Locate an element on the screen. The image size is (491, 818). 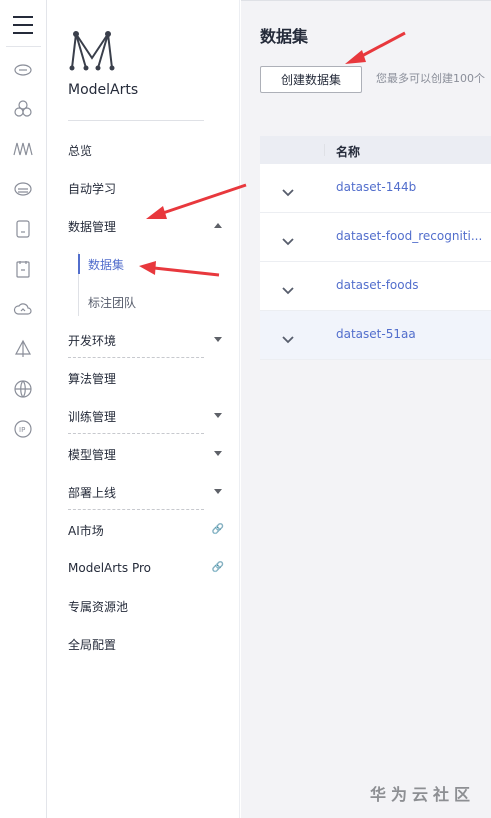
nav-item-ai-market: AI市场 🔗 is located at coordinates (150, 530).